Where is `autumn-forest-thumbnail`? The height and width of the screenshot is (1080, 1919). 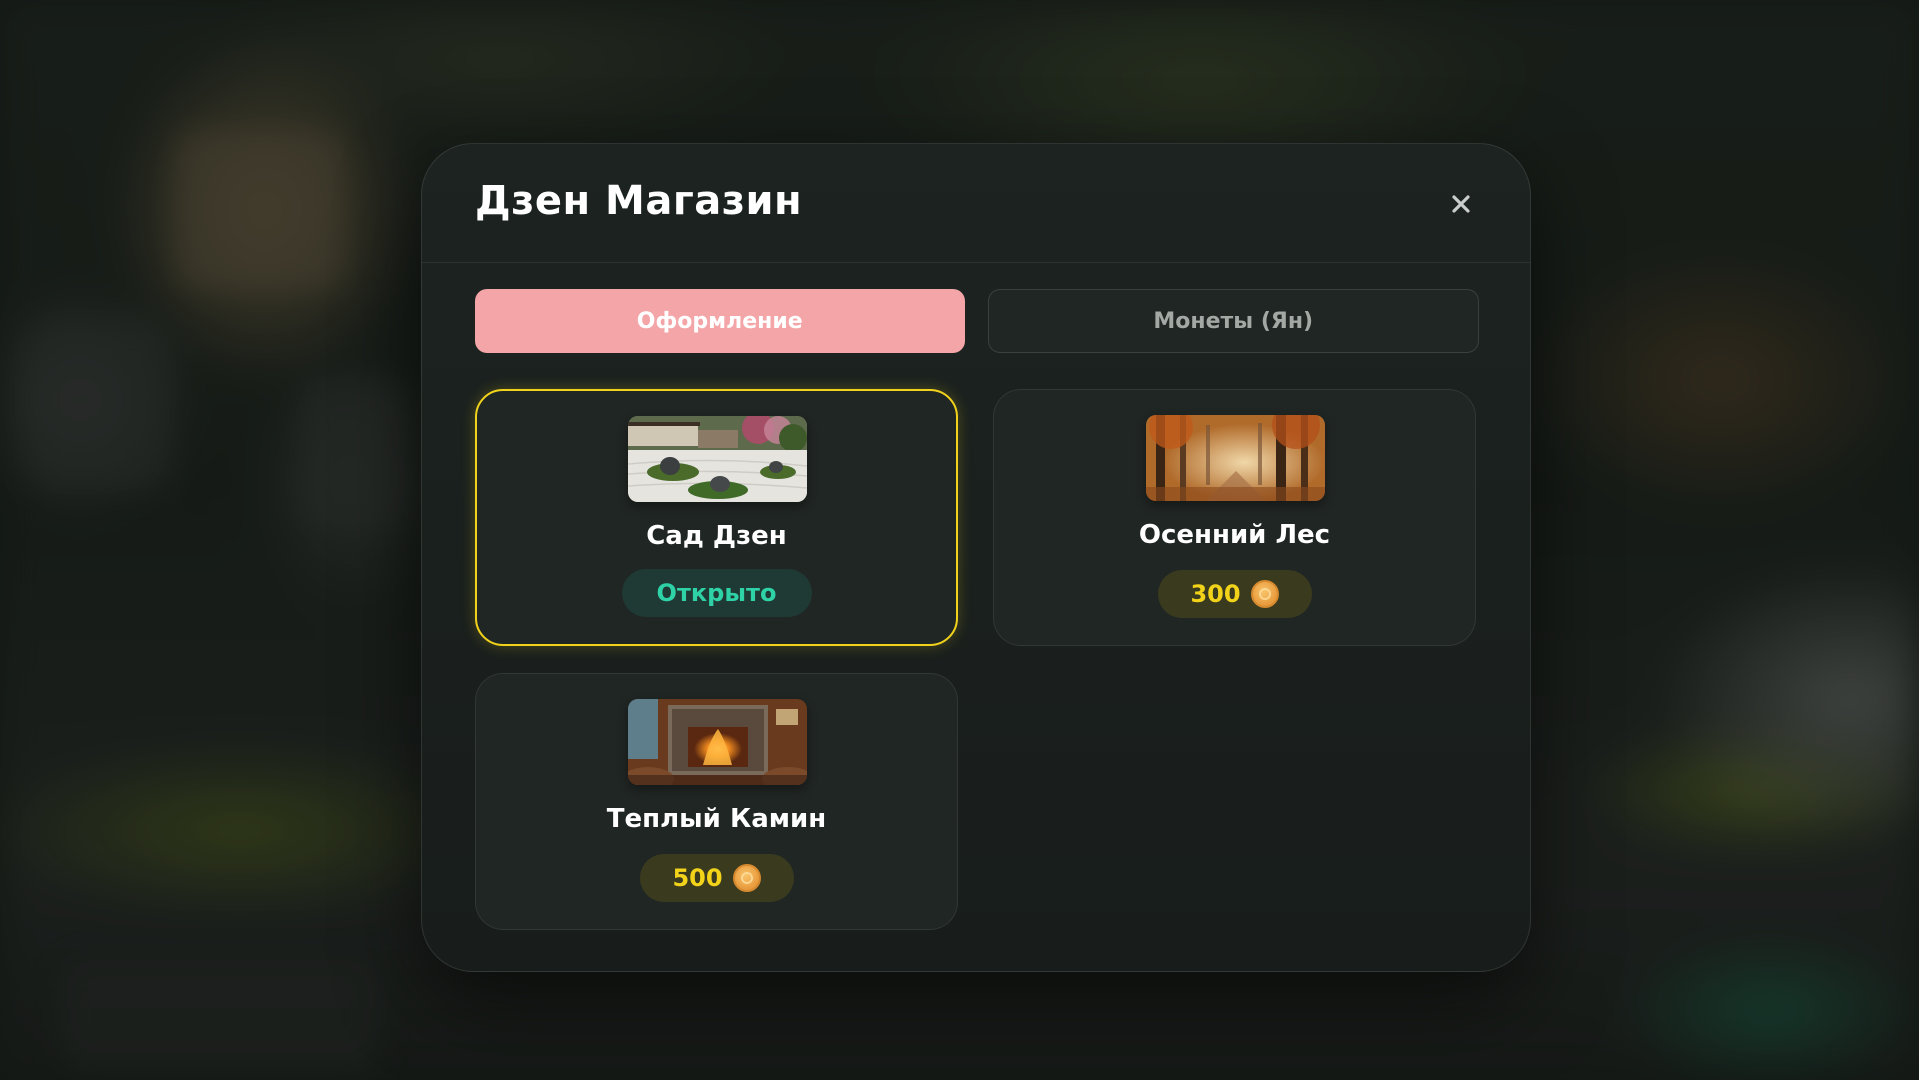
autumn-forest-thumbnail is located at coordinates (1235, 458).